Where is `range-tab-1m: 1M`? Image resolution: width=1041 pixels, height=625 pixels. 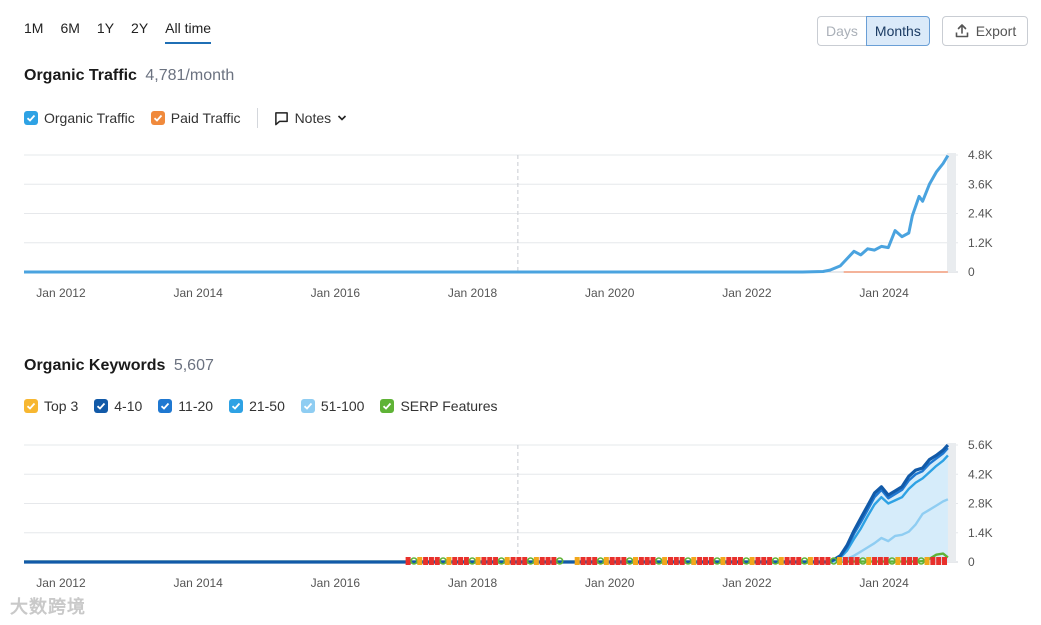 range-tab-1m: 1M is located at coordinates (33, 32).